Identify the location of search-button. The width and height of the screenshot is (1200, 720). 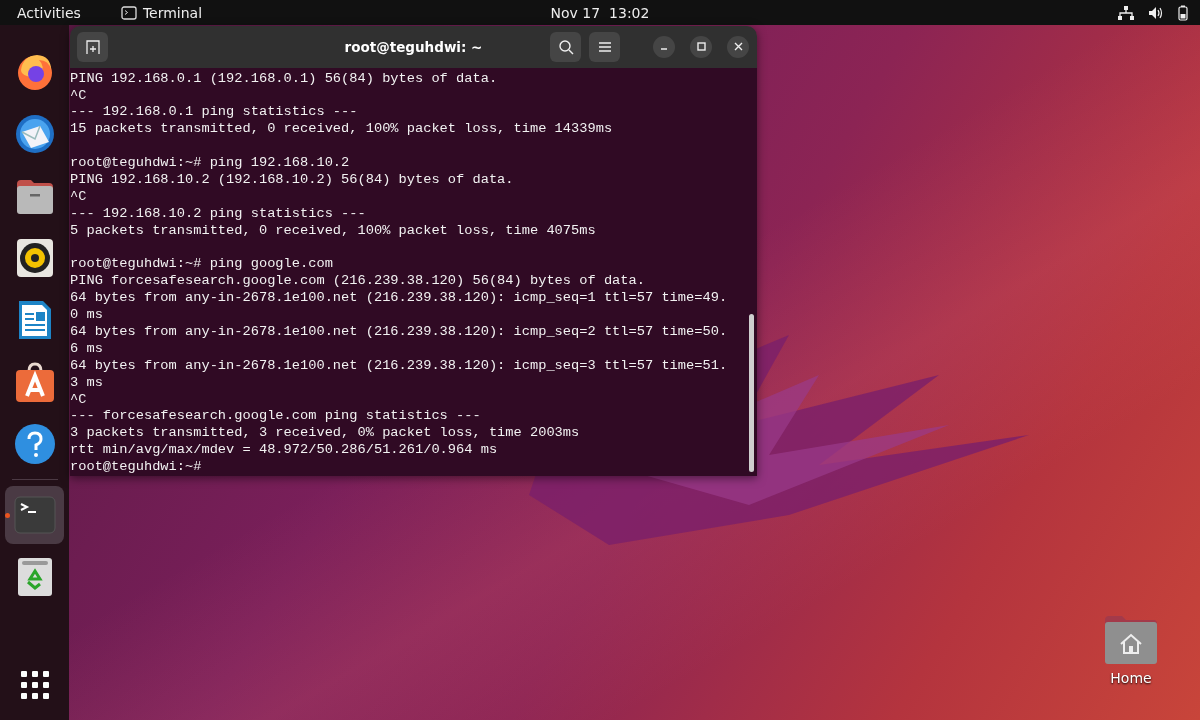
(565, 46).